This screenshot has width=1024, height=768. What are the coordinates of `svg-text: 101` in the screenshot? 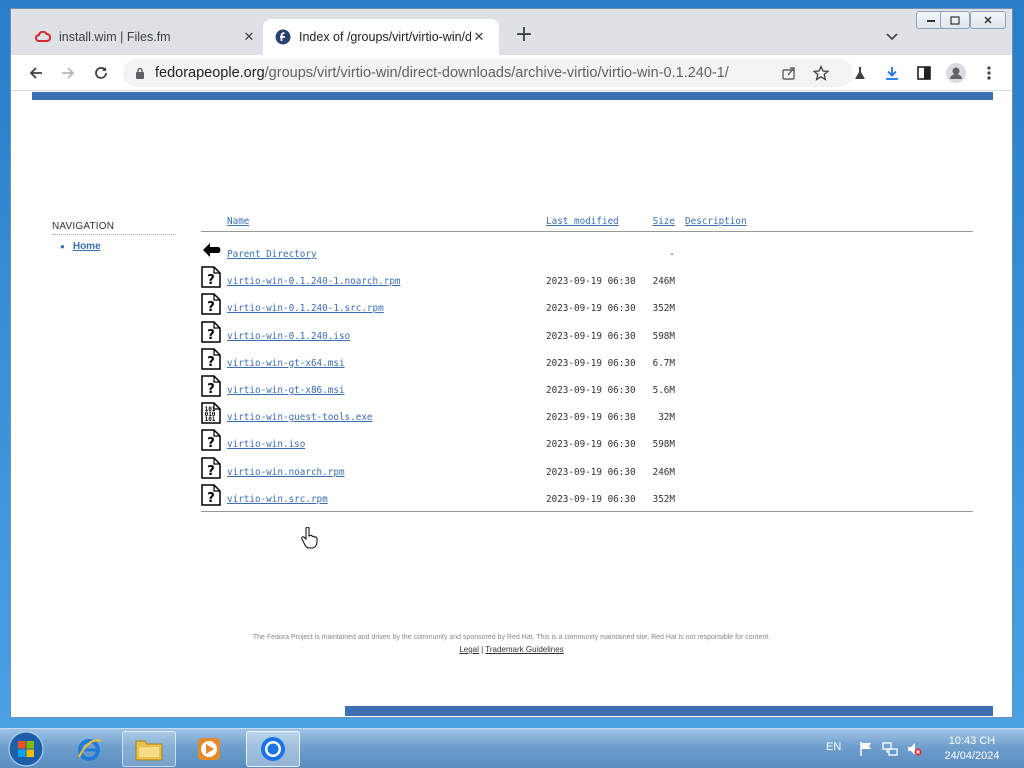 It's located at (210, 419).